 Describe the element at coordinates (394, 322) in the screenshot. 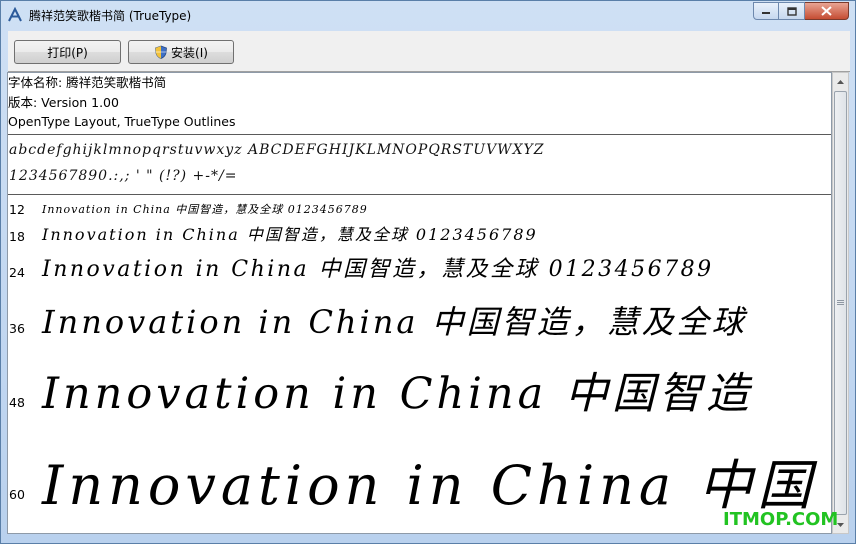

I see `sample-text: Innovation in China 中国智造，慧及全球` at that location.